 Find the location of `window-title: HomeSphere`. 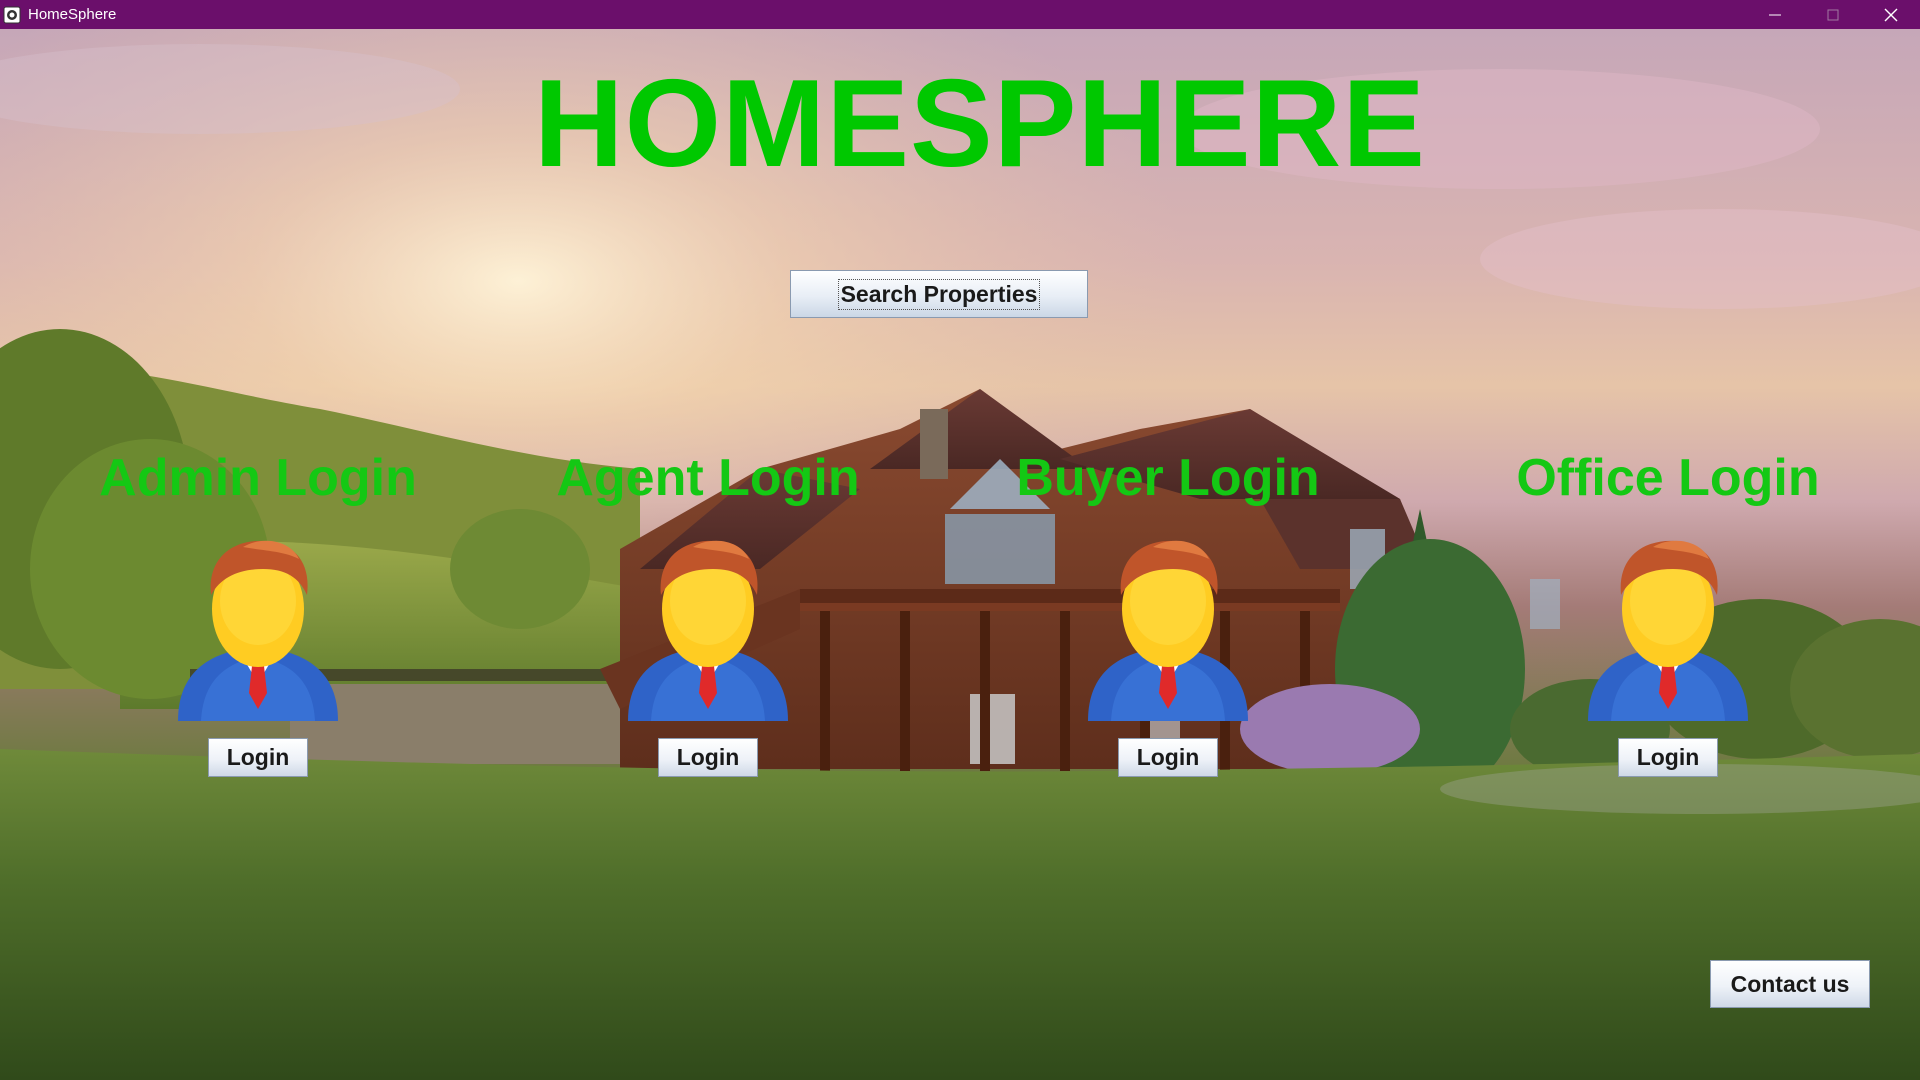

window-title: HomeSphere is located at coordinates (72, 14).